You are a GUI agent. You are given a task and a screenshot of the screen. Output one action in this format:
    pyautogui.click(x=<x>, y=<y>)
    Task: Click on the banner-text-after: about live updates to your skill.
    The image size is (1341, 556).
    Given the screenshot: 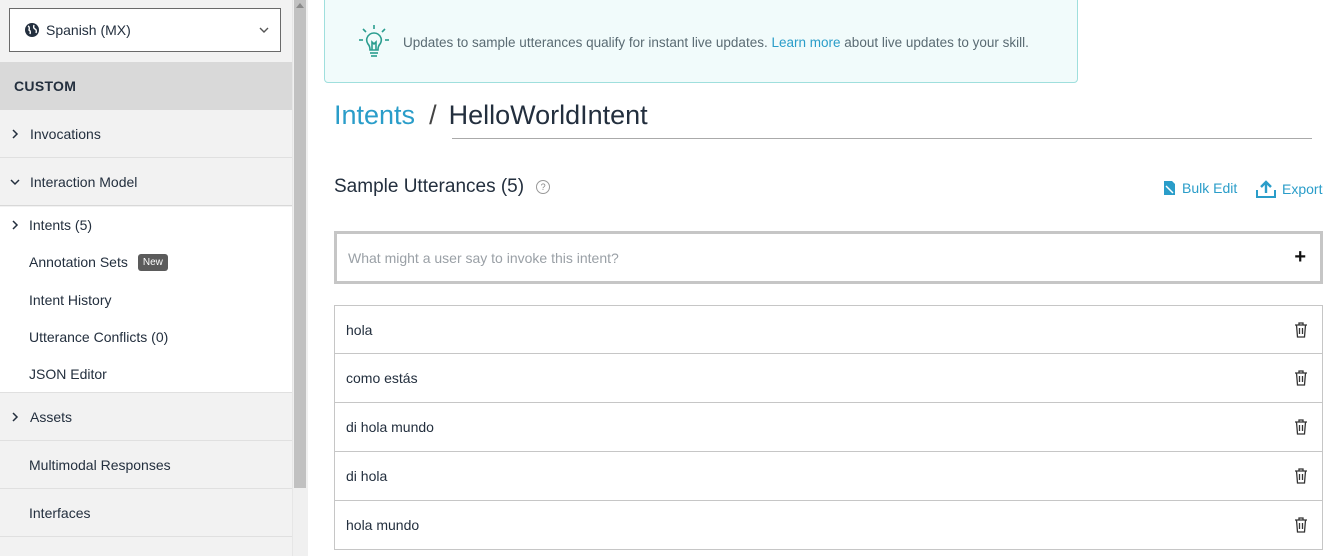 What is the action you would take?
    pyautogui.click(x=936, y=42)
    